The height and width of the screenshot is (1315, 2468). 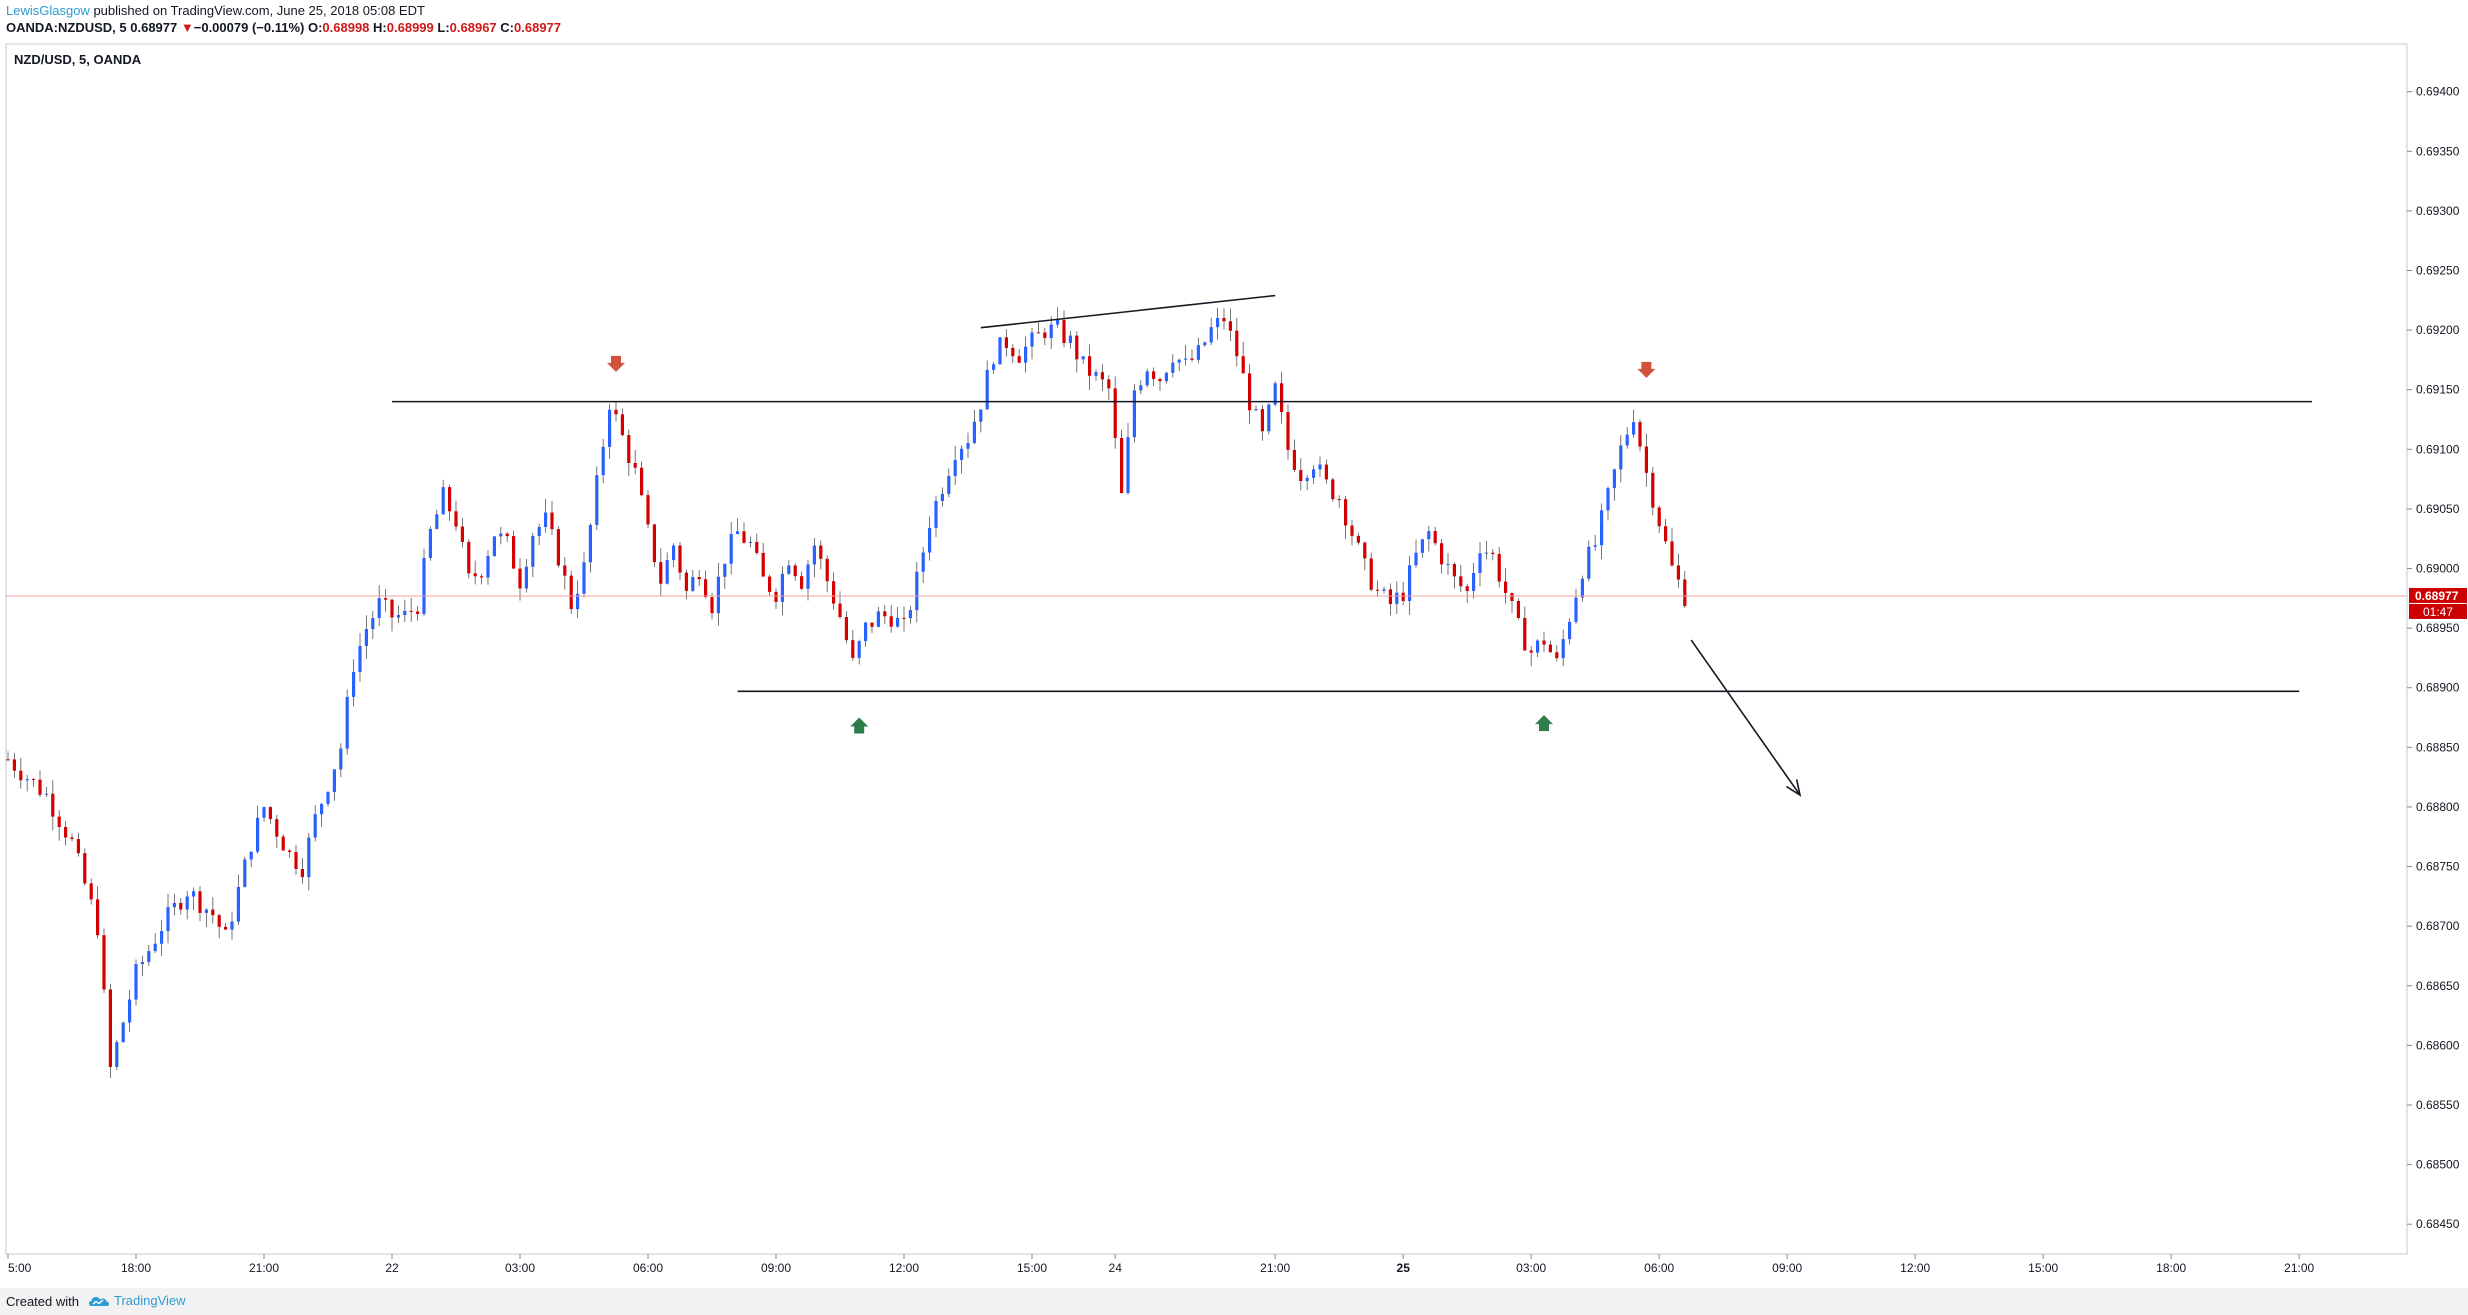 I want to click on price-tick-label: 0.69250, so click(x=2438, y=271).